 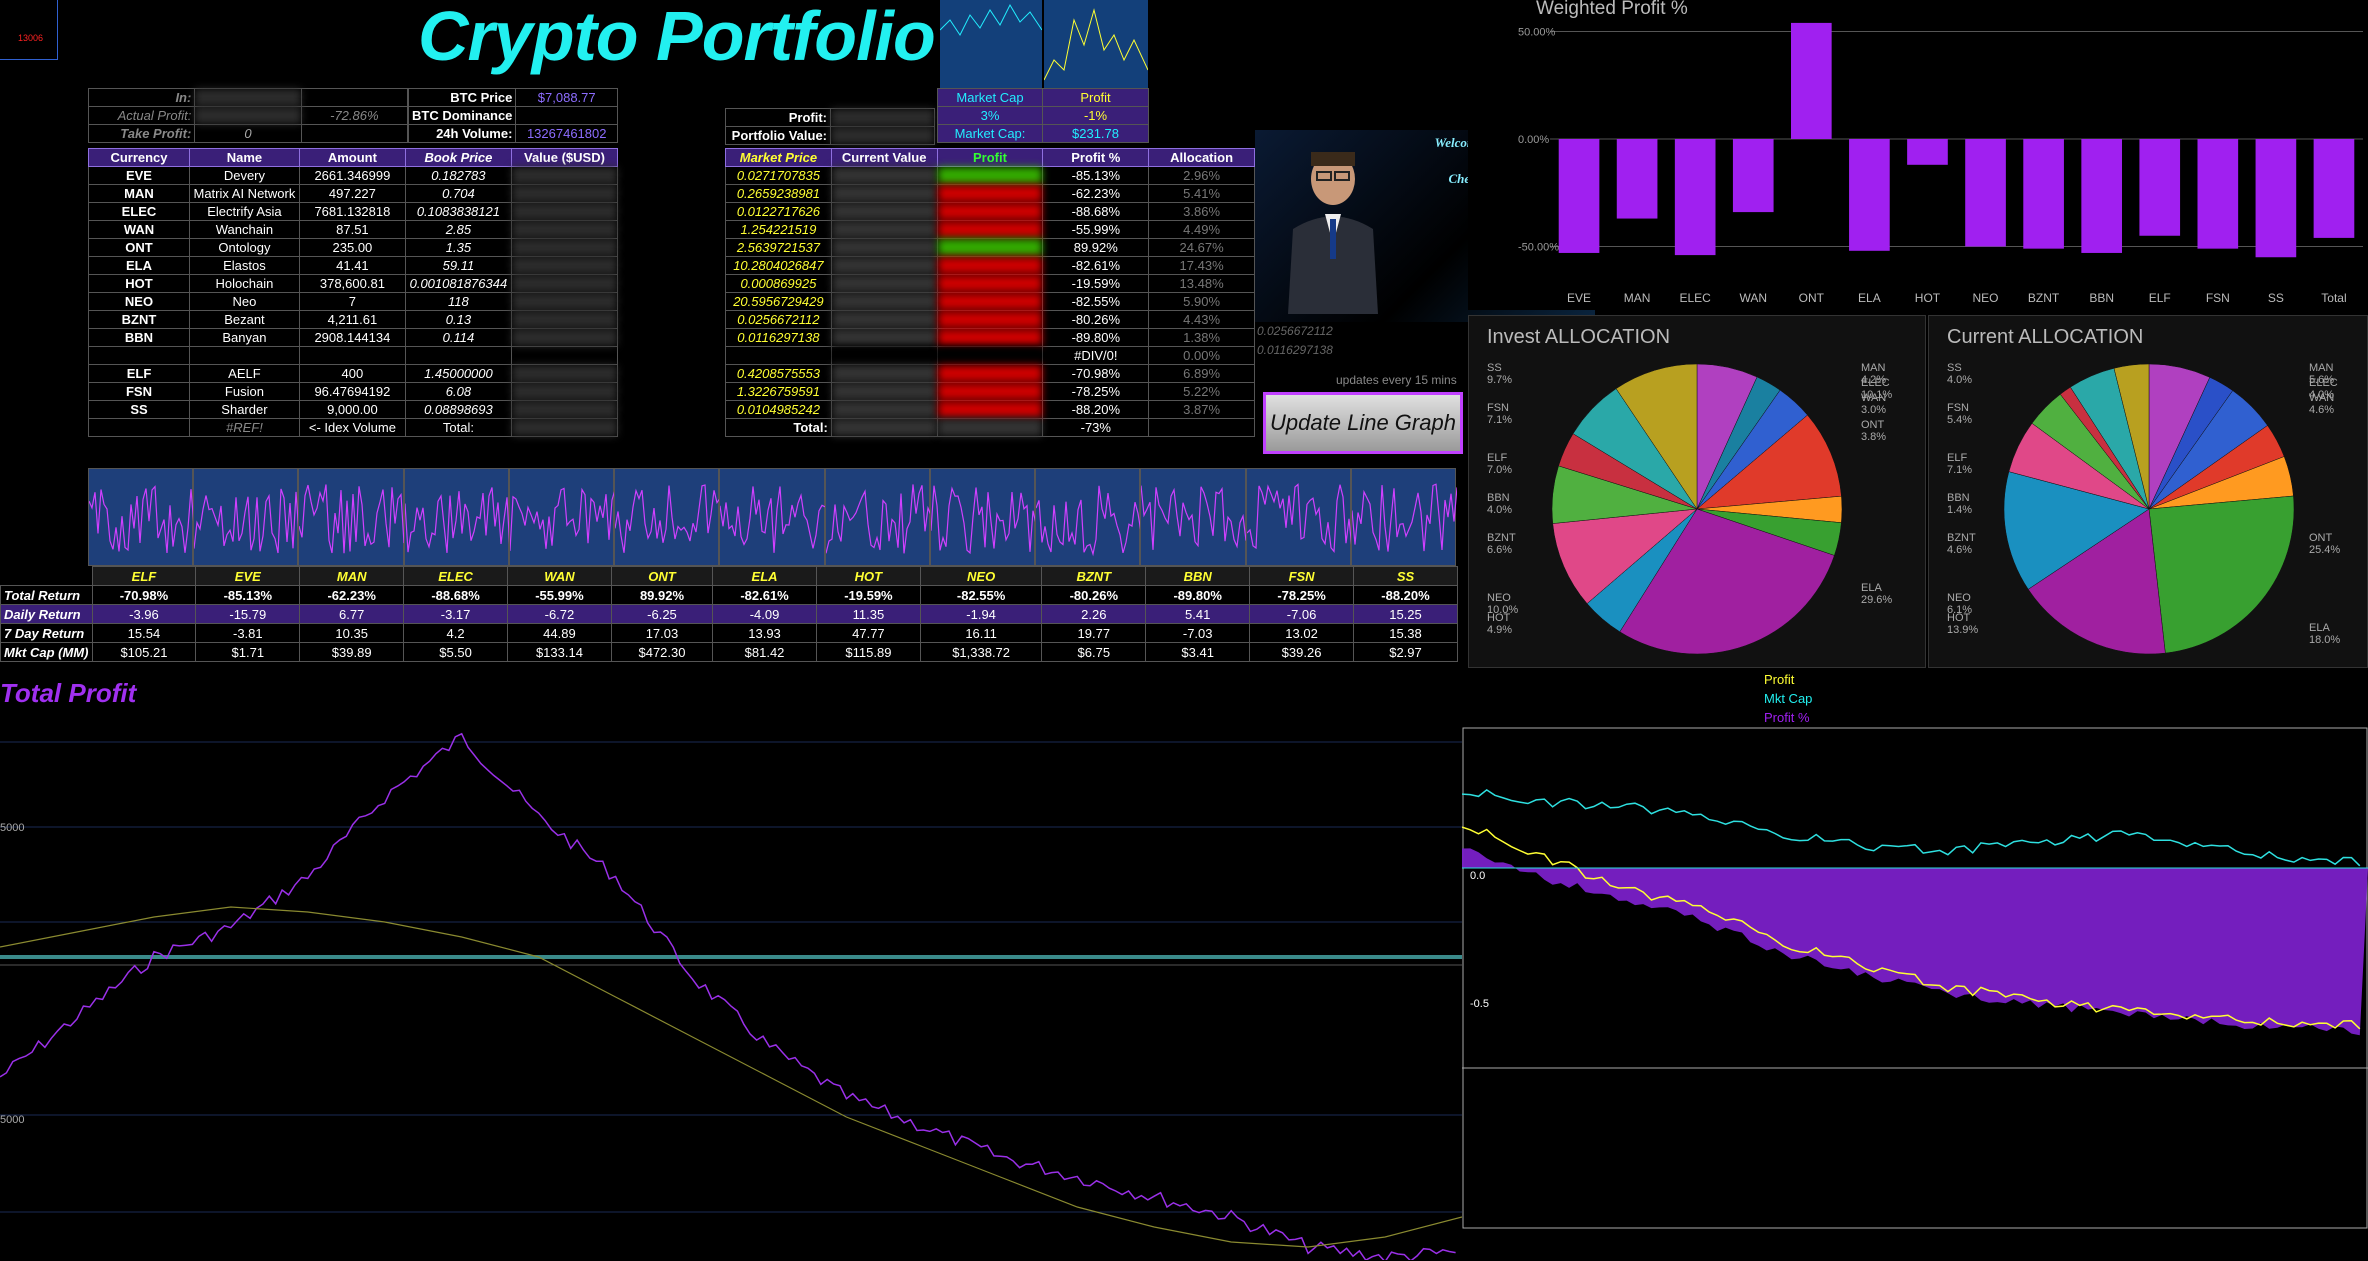 I want to click on amount-cell: 96.47694192, so click(x=352, y=391).